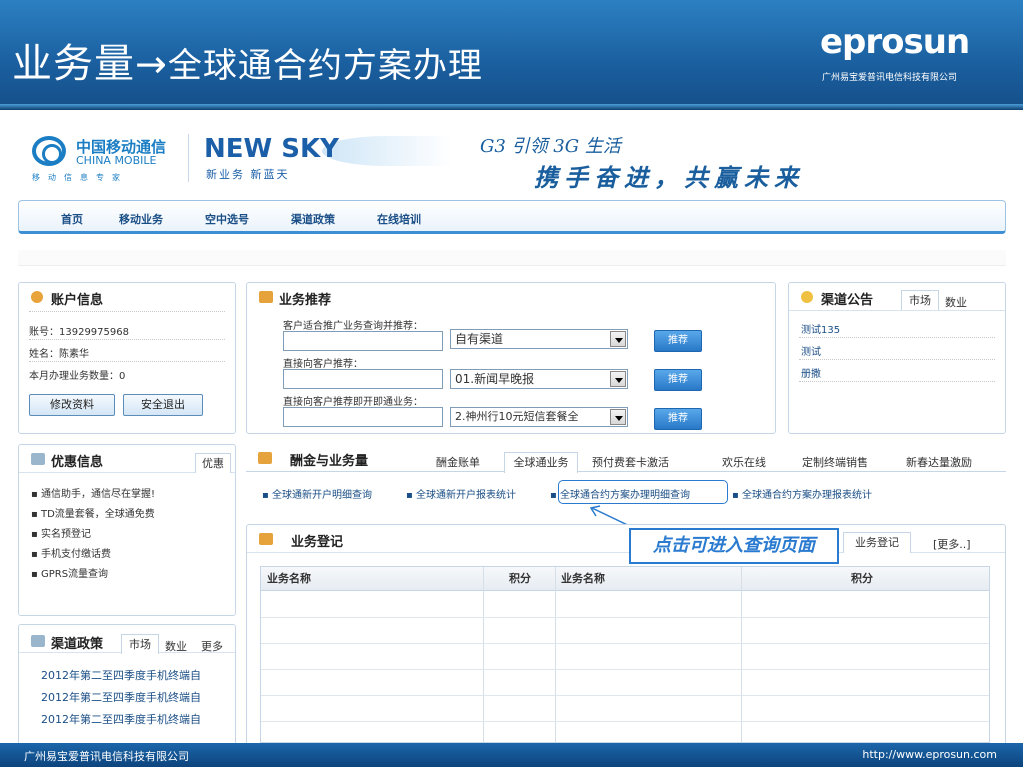 This screenshot has height=767, width=1023. What do you see at coordinates (372, 579) in the screenshot?
I see `table-header-name: 业务名称` at bounding box center [372, 579].